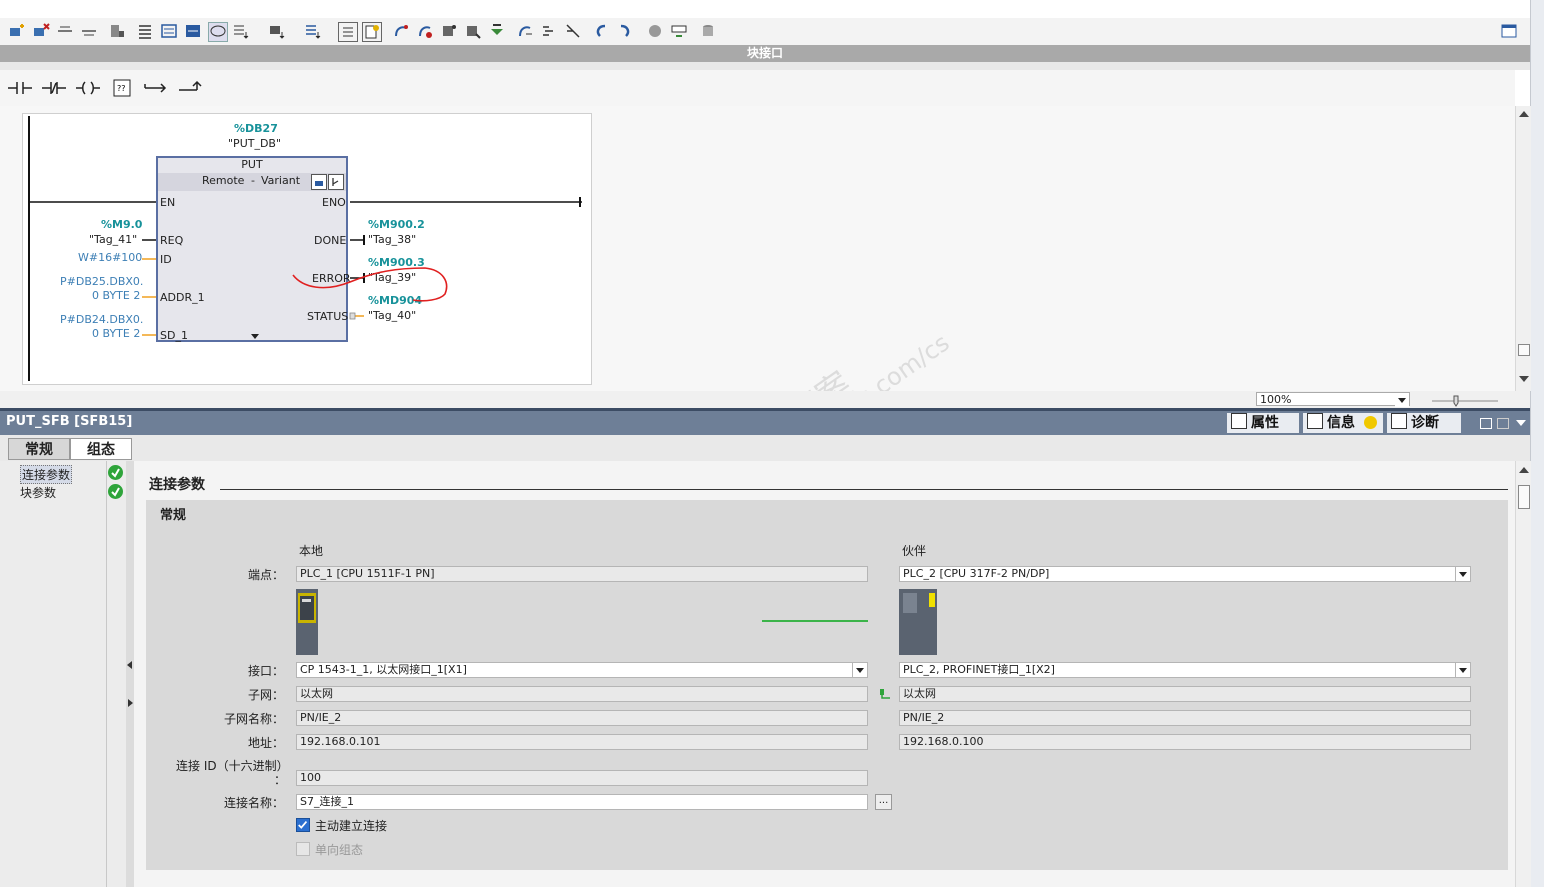  Describe the element at coordinates (1185, 574) in the screenshot. I see `partner-endpoint-select: PLC_2 [CPU 317F-2 PN/DP]` at that location.